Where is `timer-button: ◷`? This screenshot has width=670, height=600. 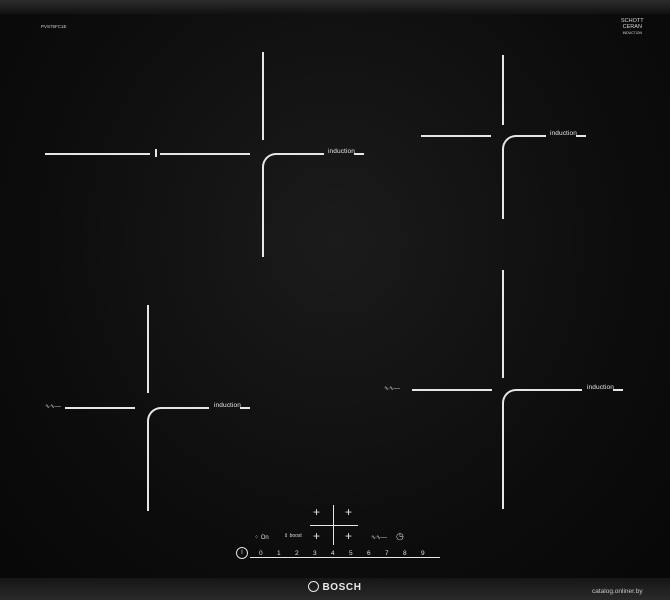
timer-button: ◷ is located at coordinates (400, 536).